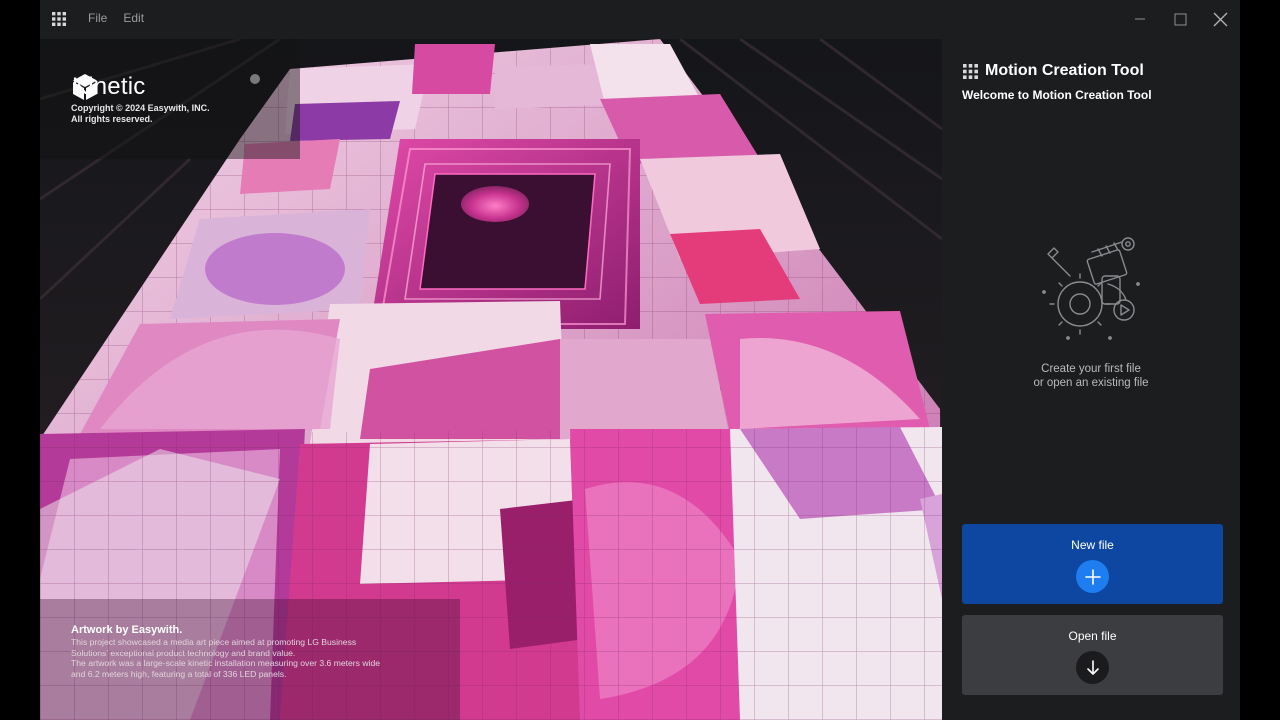  Describe the element at coordinates (133, 18) in the screenshot. I see `menu-edit: Edit` at that location.